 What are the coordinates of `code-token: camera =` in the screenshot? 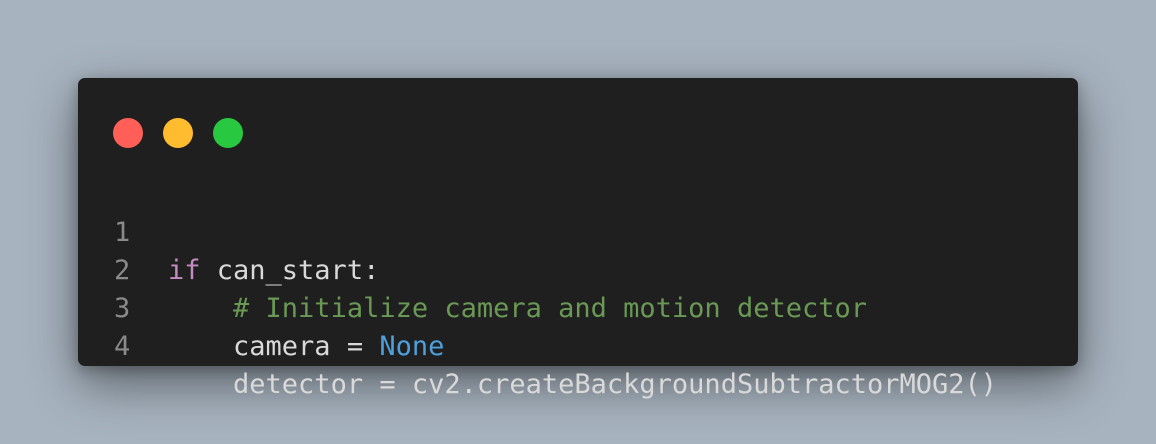 It's located at (306, 346).